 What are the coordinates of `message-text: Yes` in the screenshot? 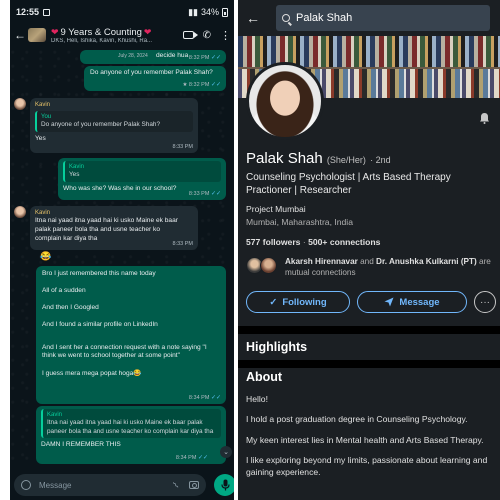 It's located at (40, 138).